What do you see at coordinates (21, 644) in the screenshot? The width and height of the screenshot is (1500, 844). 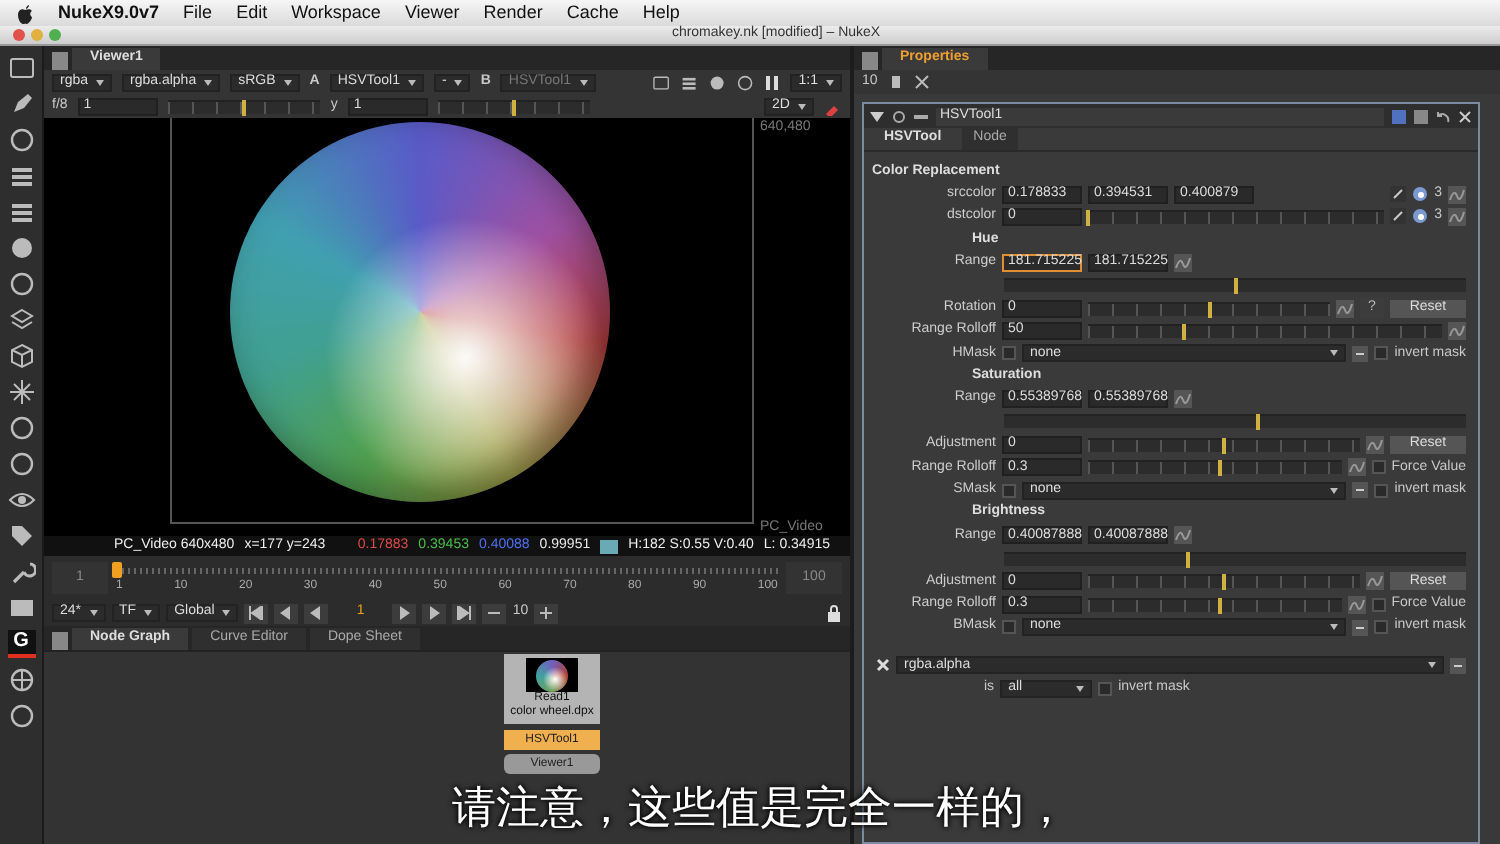 I see `toolbar-button: G` at bounding box center [21, 644].